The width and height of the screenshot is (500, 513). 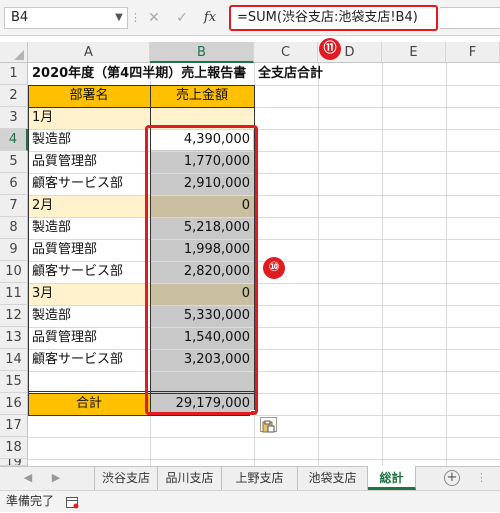 I want to click on row-header: 8, so click(x=14, y=228).